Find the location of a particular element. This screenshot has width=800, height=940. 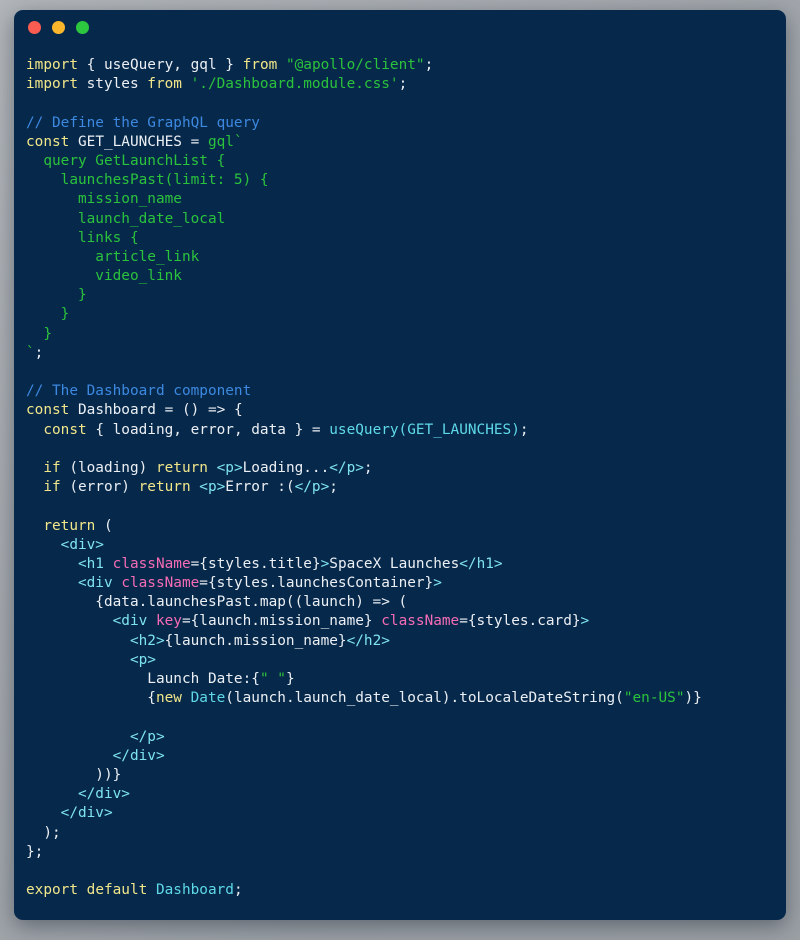

close-window-button is located at coordinates (34, 27).